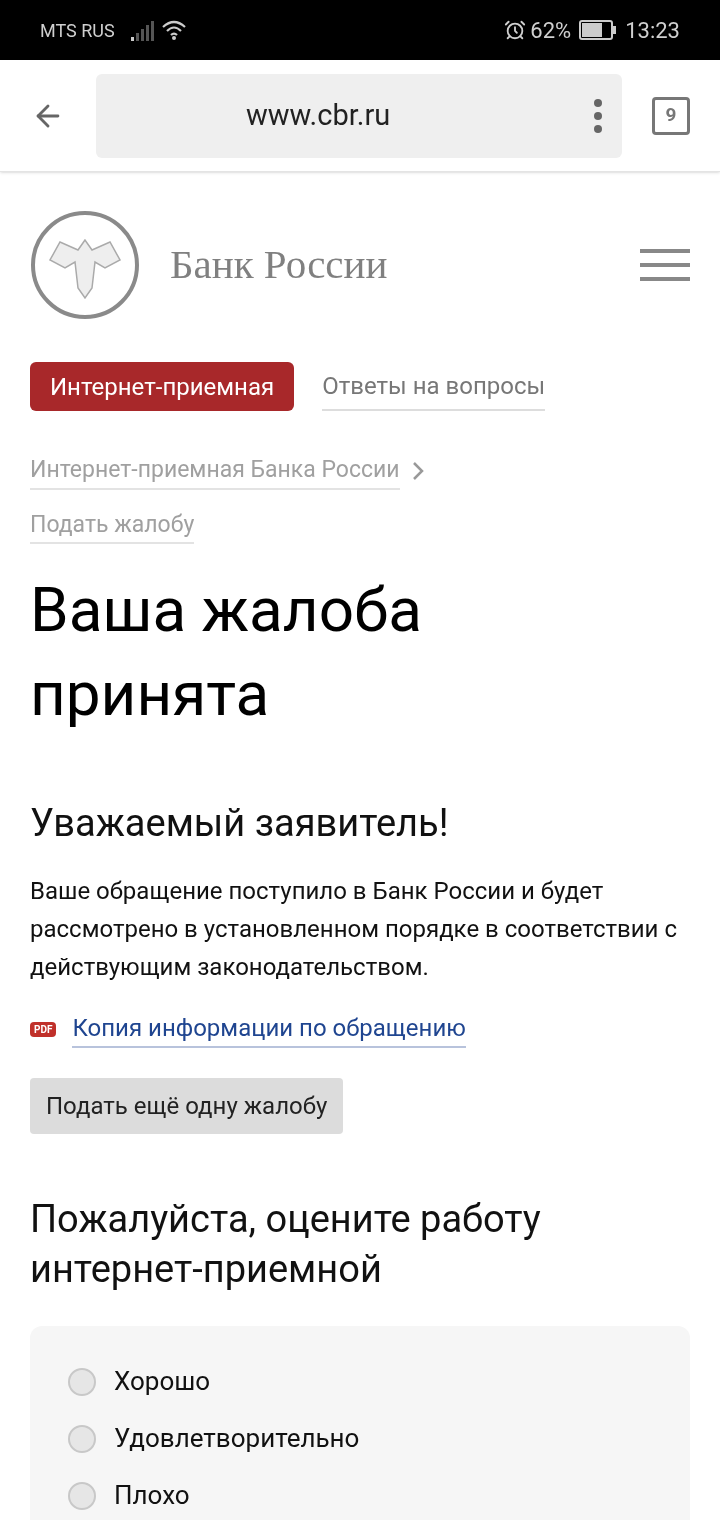  I want to click on option-label: Хорошо, so click(162, 1382).